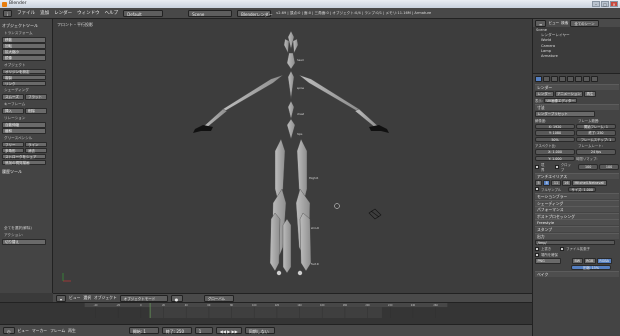 The height and width of the screenshot is (336, 620). I want to click on viewport-shading-button: ●, so click(176, 298).